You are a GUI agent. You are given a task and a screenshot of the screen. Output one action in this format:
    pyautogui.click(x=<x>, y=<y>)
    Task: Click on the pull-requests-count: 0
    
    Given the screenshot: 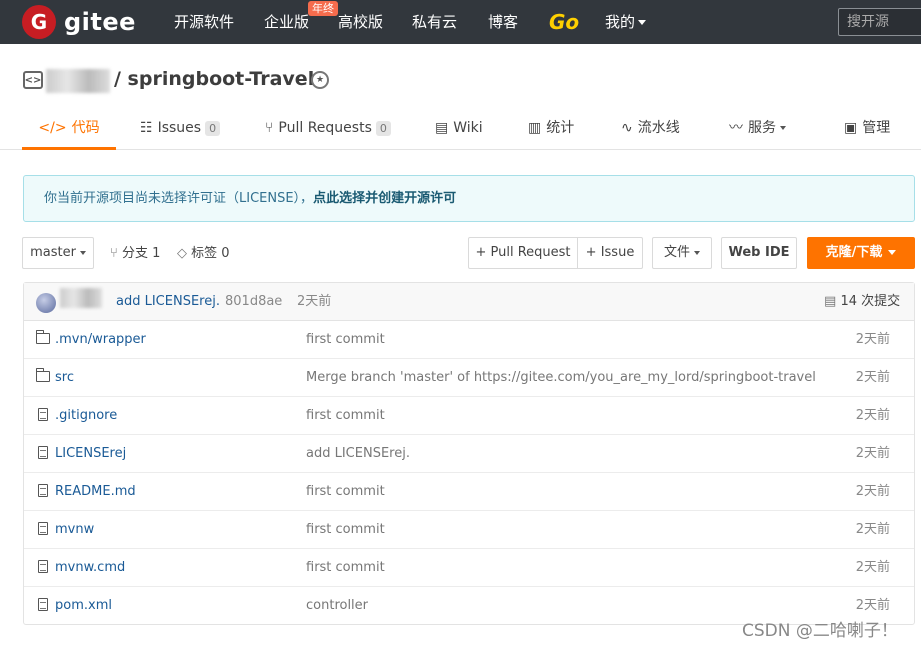 What is the action you would take?
    pyautogui.click(x=383, y=128)
    